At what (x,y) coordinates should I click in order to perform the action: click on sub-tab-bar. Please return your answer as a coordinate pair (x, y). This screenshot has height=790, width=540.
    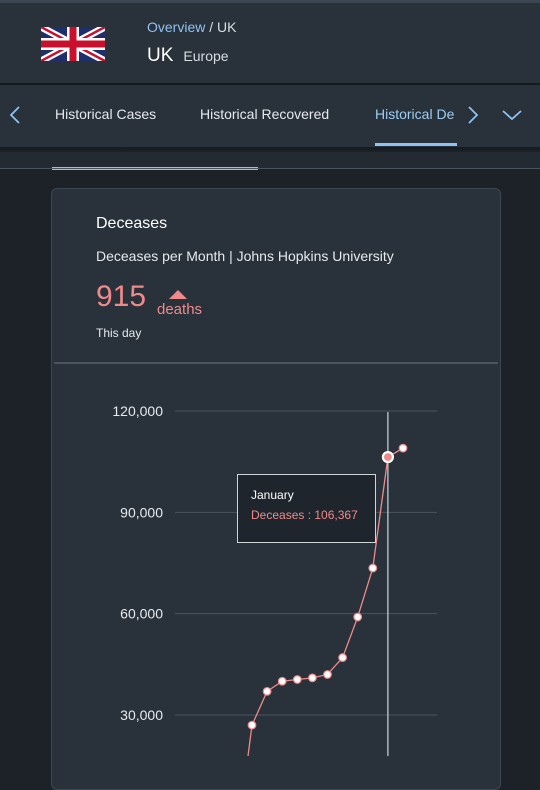
    Looking at the image, I should click on (270, 160).